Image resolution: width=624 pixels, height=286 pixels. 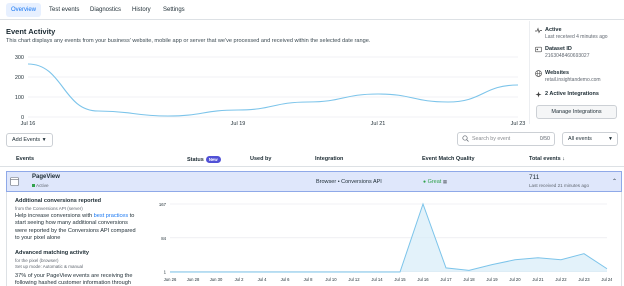 What do you see at coordinates (19, 58) in the screenshot?
I see `y-tick-label: 300` at bounding box center [19, 58].